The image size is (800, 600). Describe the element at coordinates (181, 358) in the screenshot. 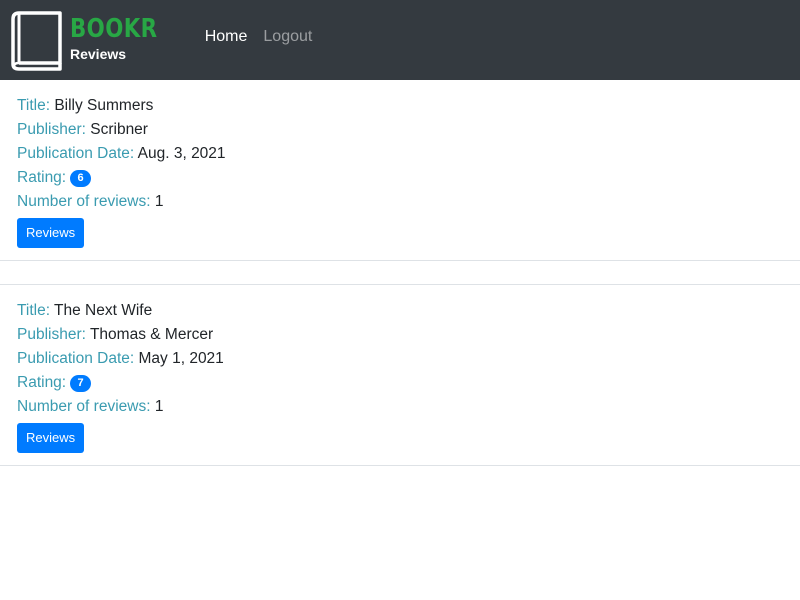

I see `book-publication-date: May 1, 2021` at that location.